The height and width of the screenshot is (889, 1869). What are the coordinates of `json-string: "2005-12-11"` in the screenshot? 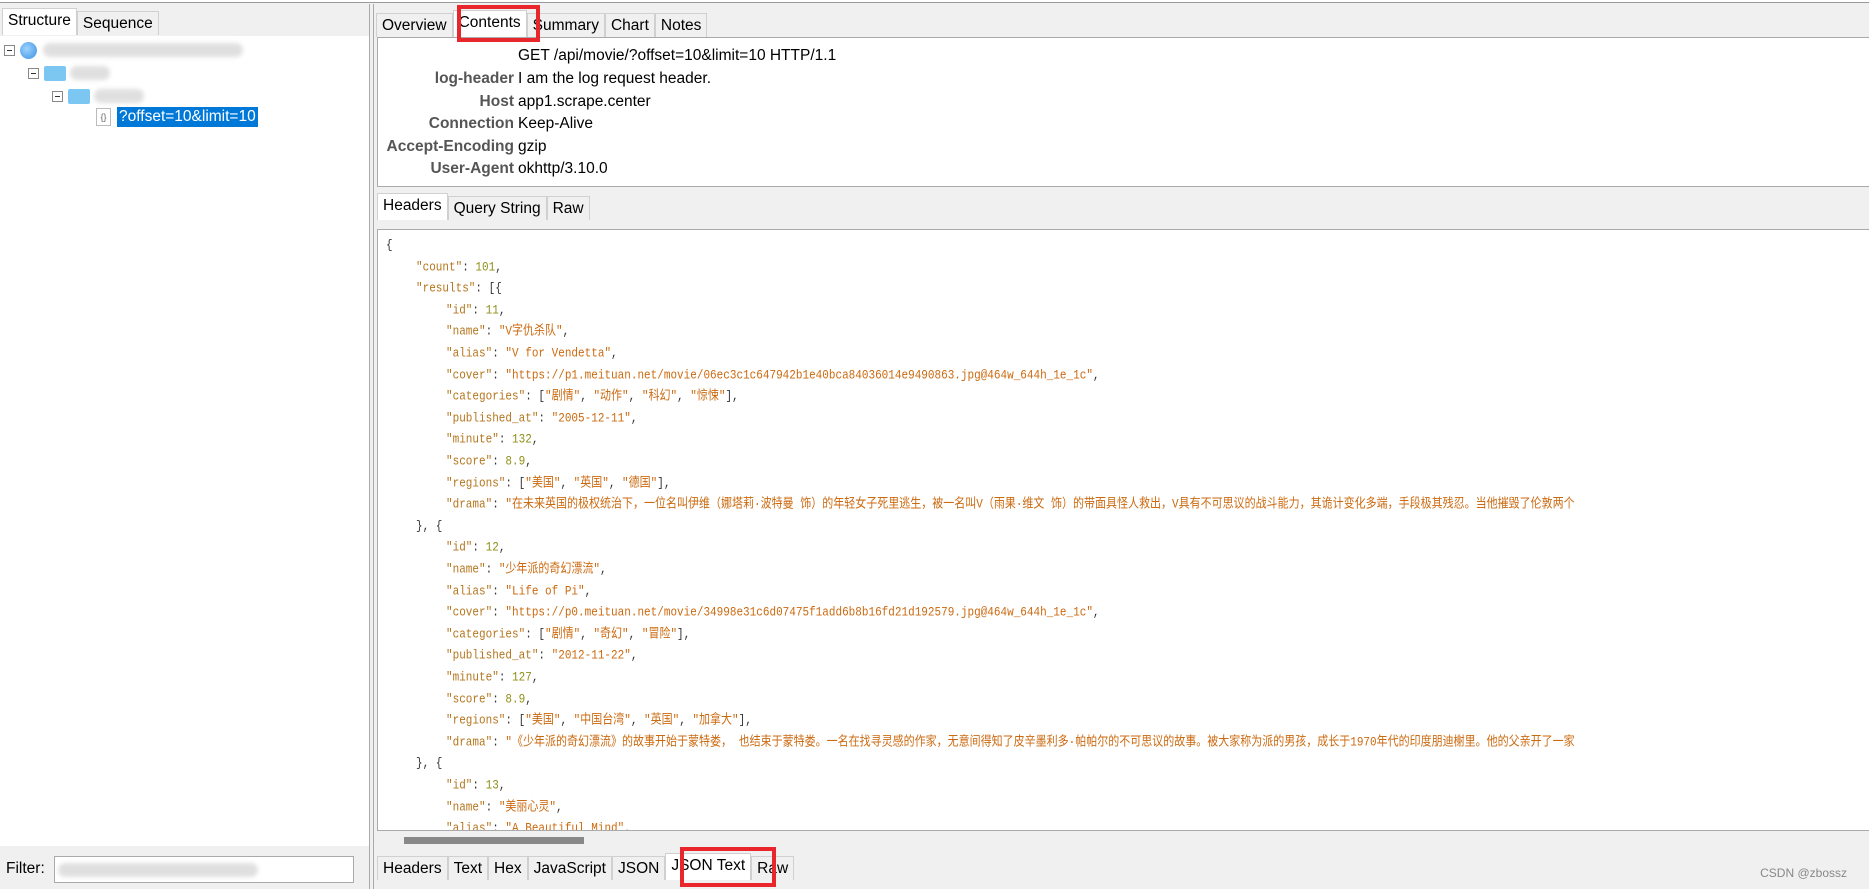 It's located at (591, 418).